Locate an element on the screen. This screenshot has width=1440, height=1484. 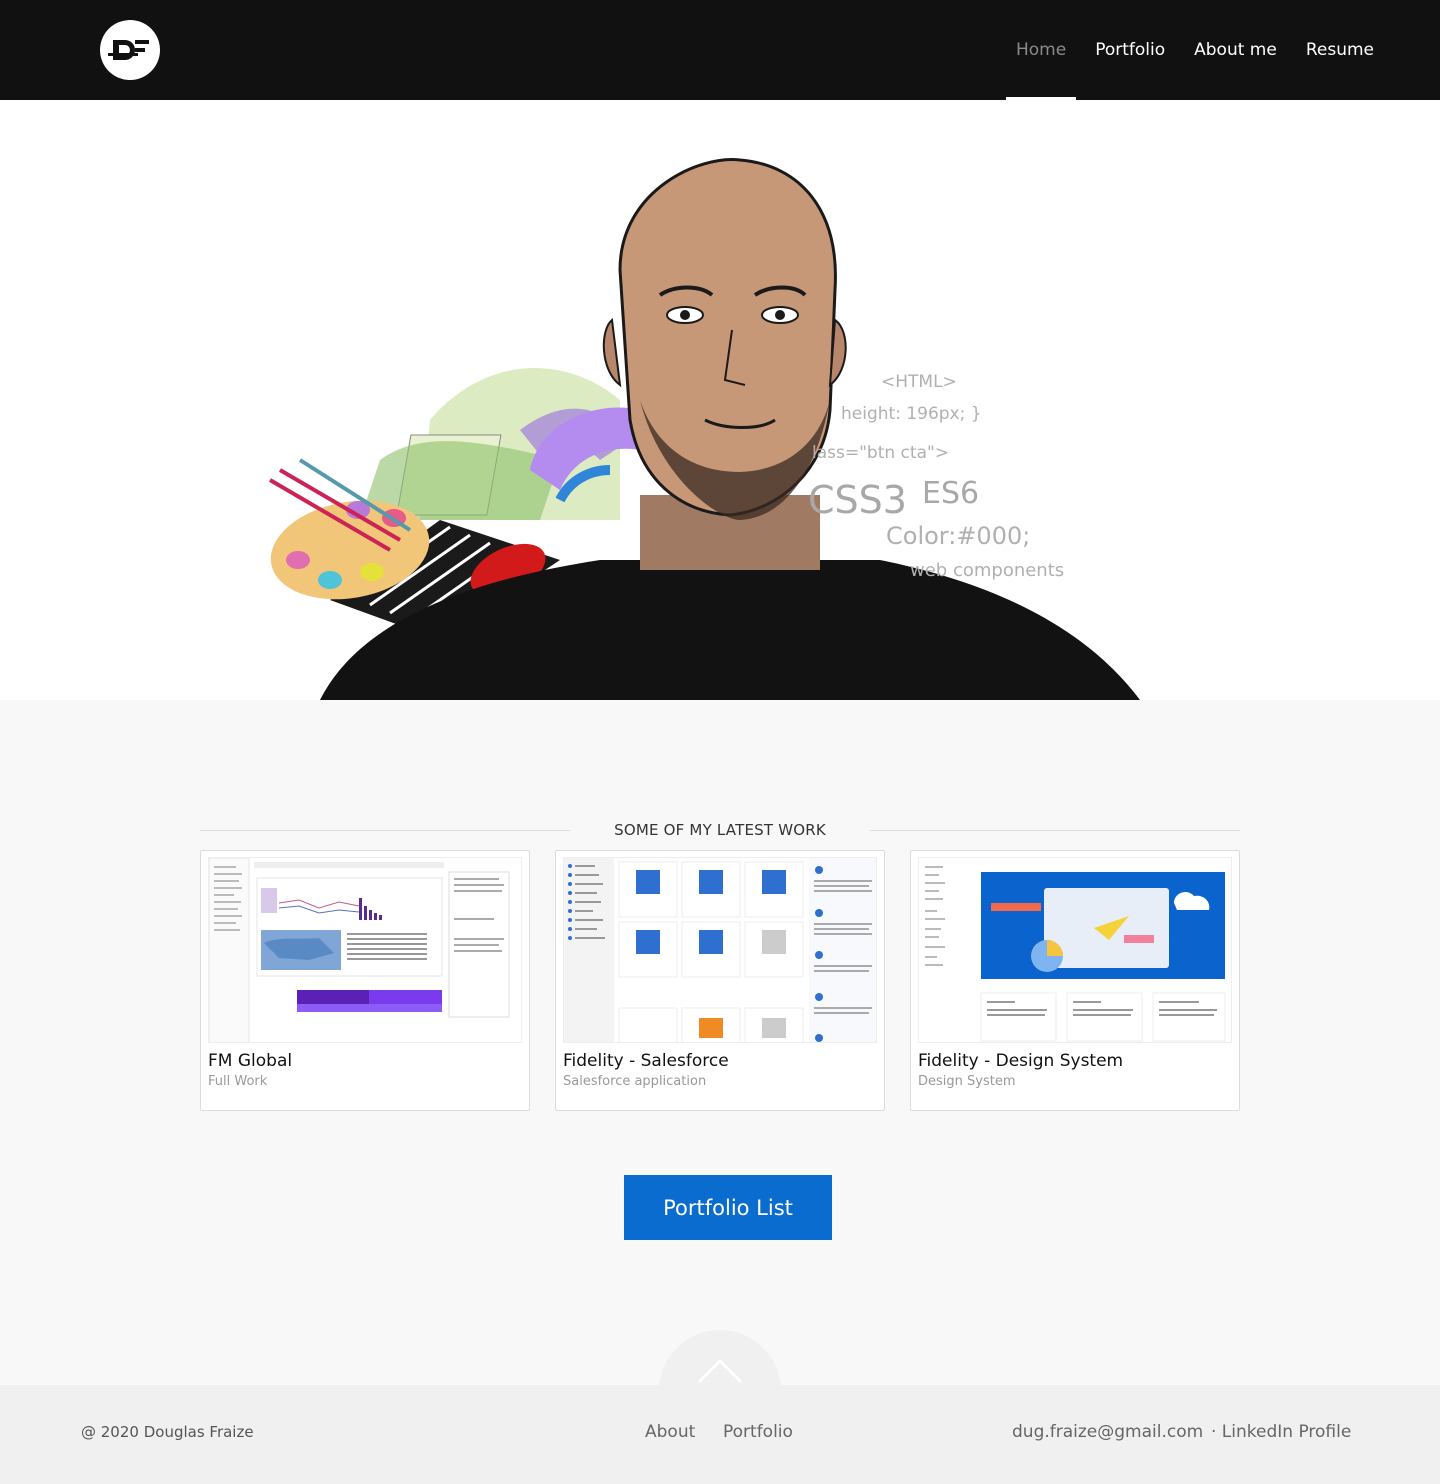
footer-link-linkedin: · LinkedIn Profile is located at coordinates (1281, 1432).